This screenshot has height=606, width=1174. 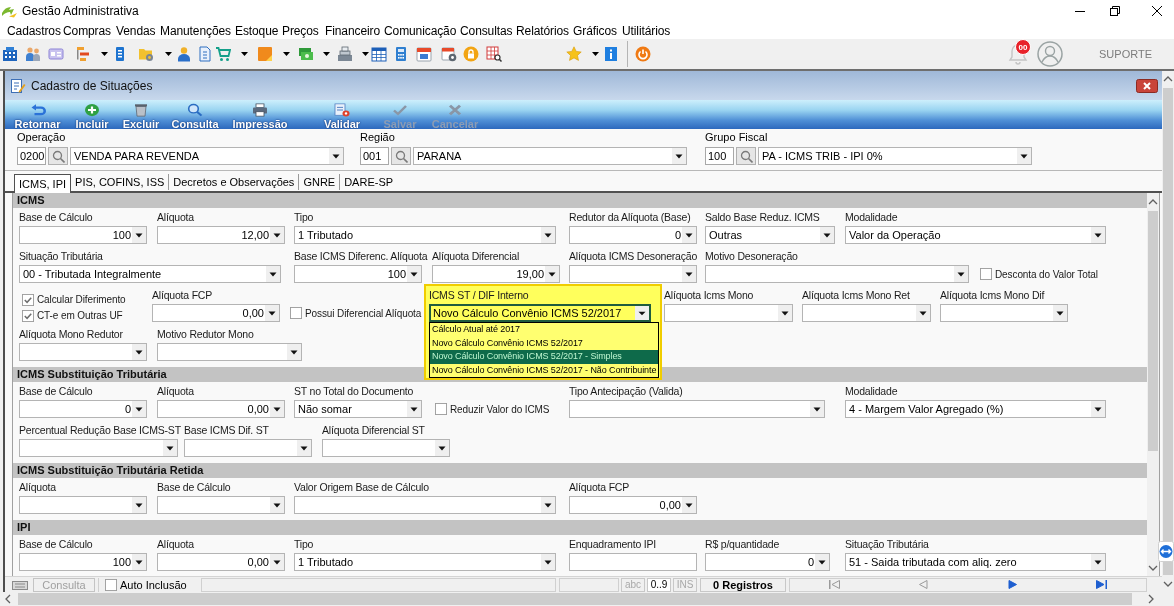 What do you see at coordinates (37, 114) in the screenshot?
I see `toolbar-button: Retornar` at bounding box center [37, 114].